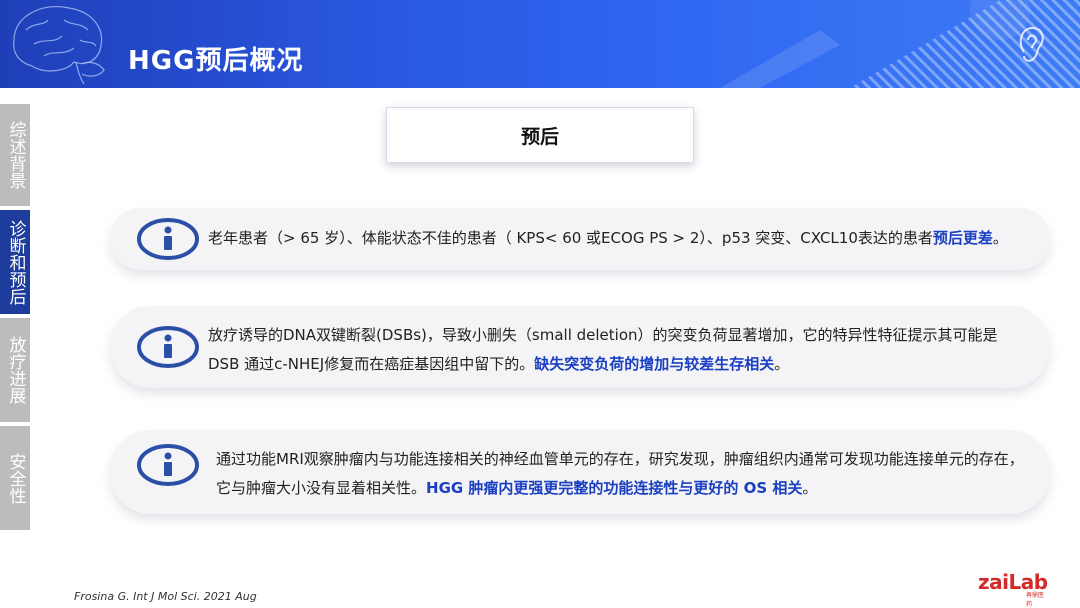 The height and width of the screenshot is (608, 1080). I want to click on logo-subtext: 再鼎医药, so click(1035, 600).